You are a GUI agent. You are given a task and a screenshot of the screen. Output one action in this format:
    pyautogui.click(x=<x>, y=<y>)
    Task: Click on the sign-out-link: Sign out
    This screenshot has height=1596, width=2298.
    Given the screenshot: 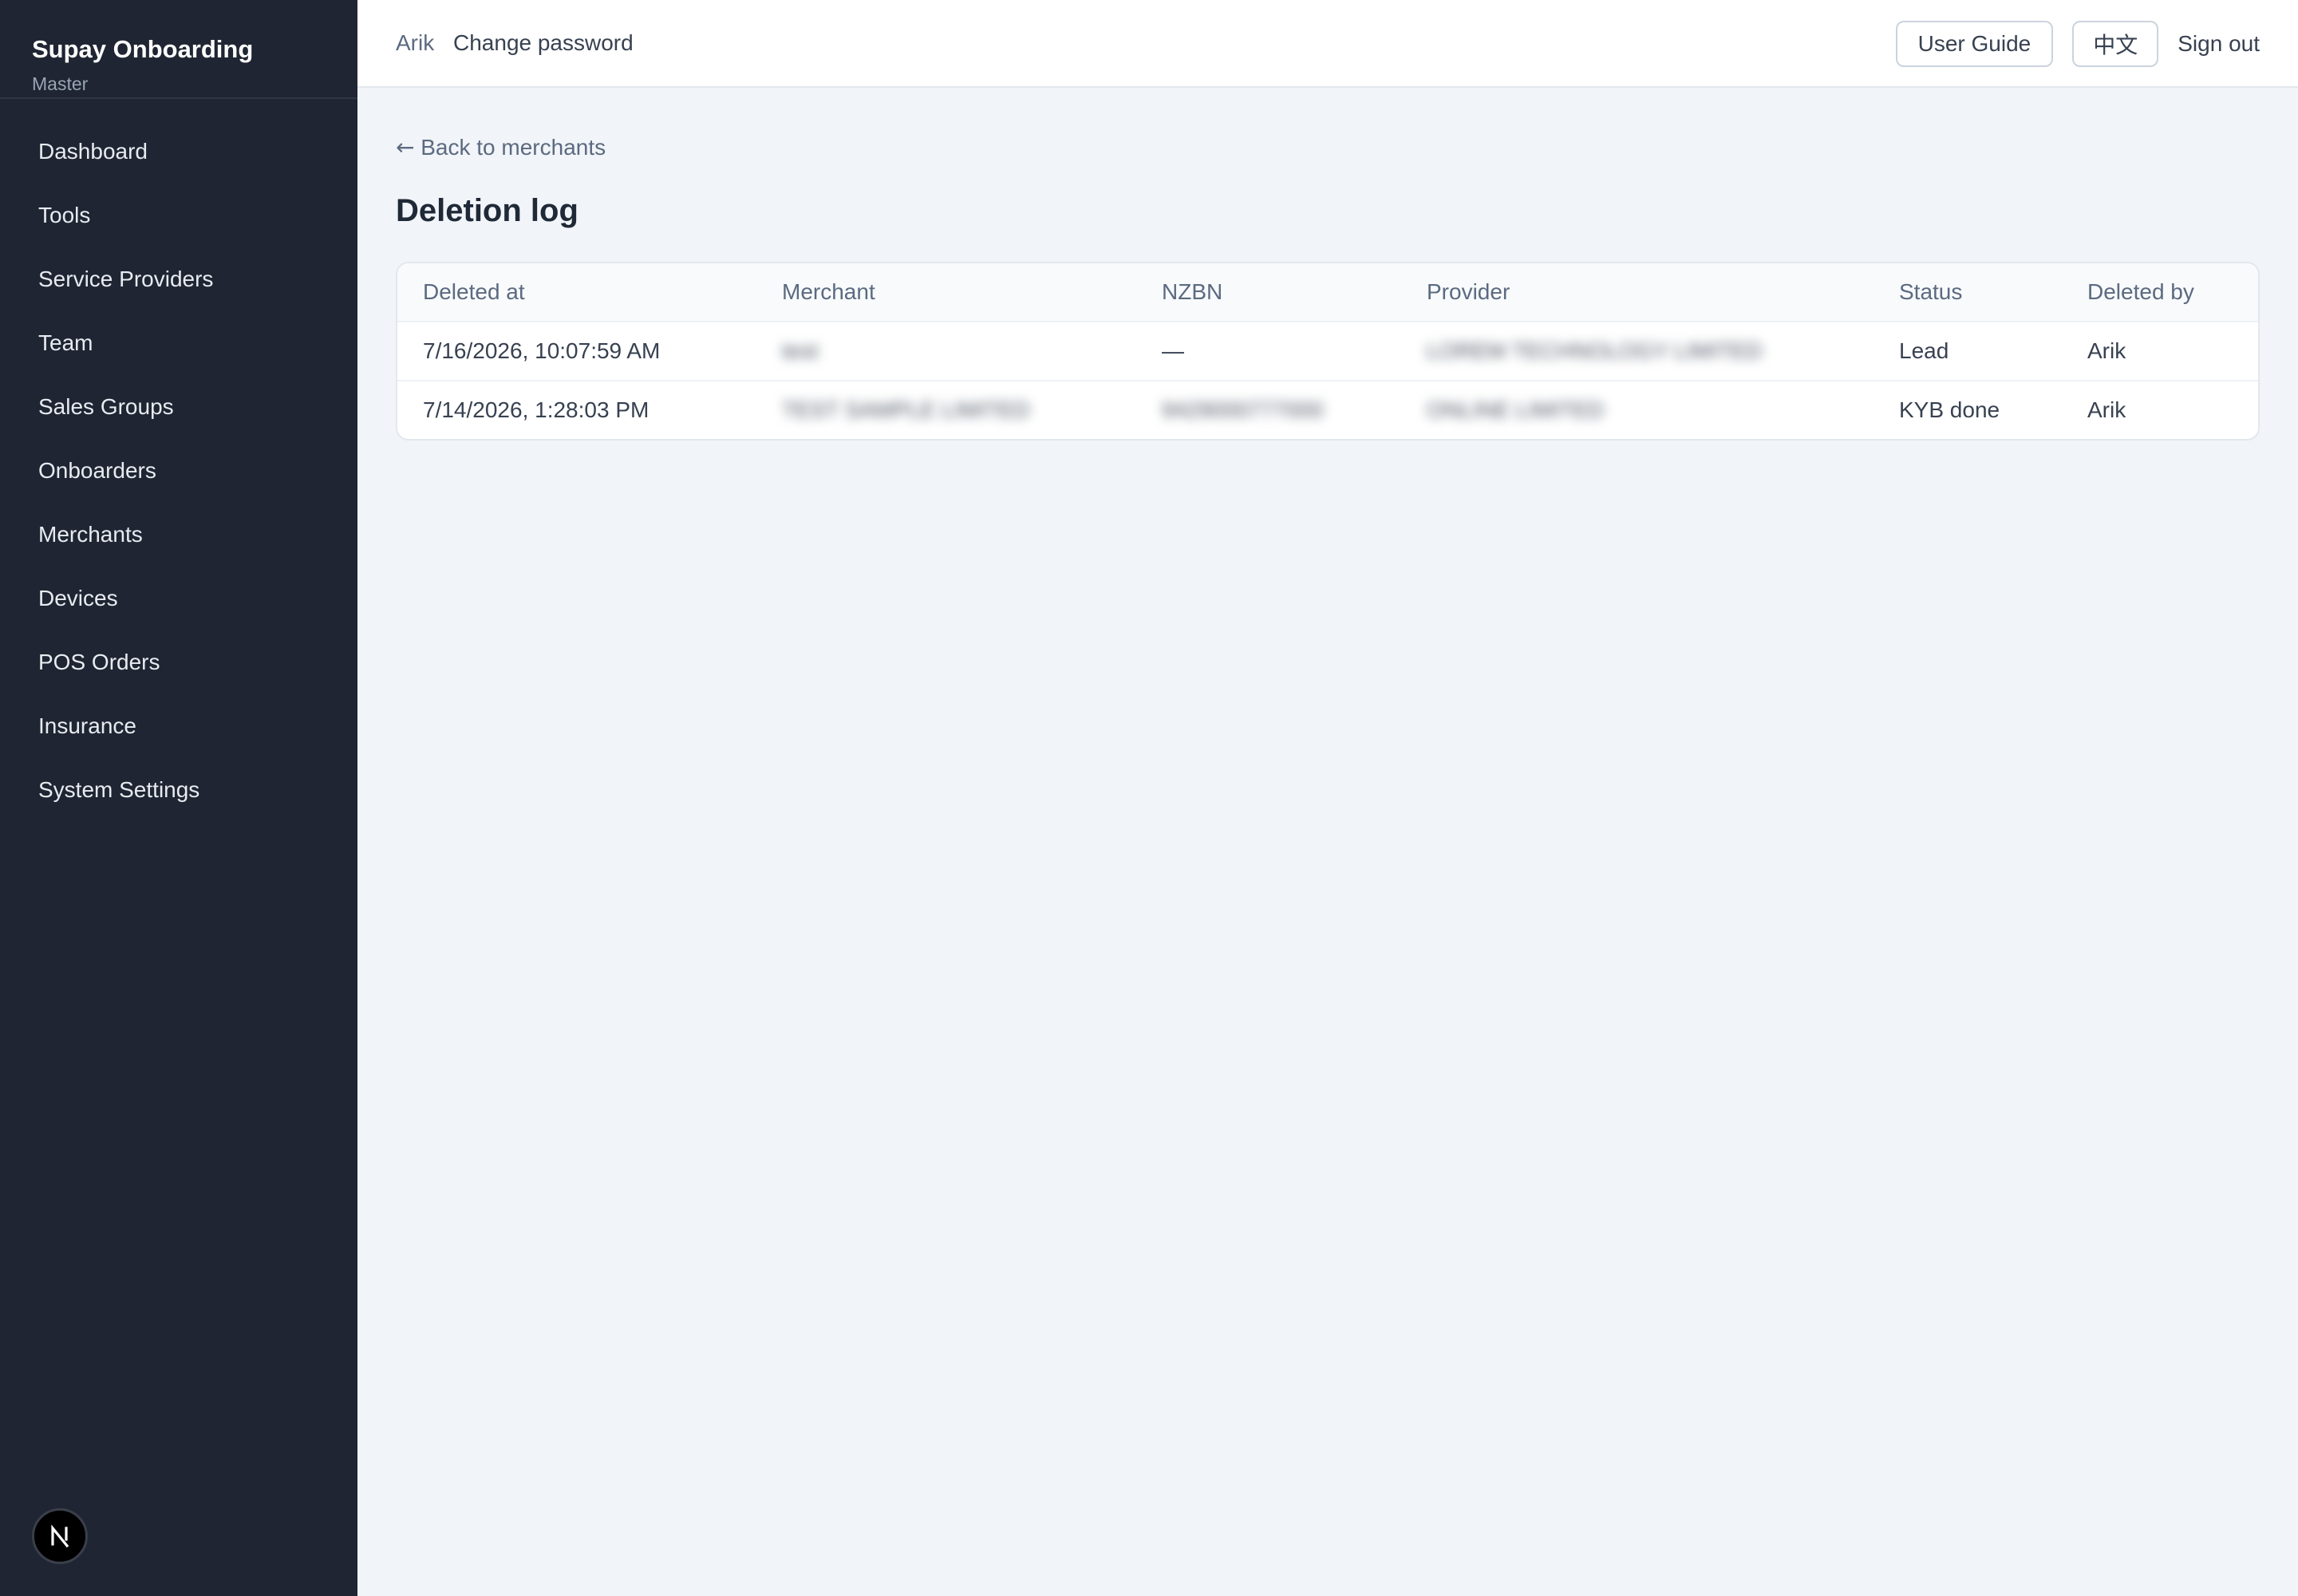 What is the action you would take?
    pyautogui.click(x=2219, y=44)
    